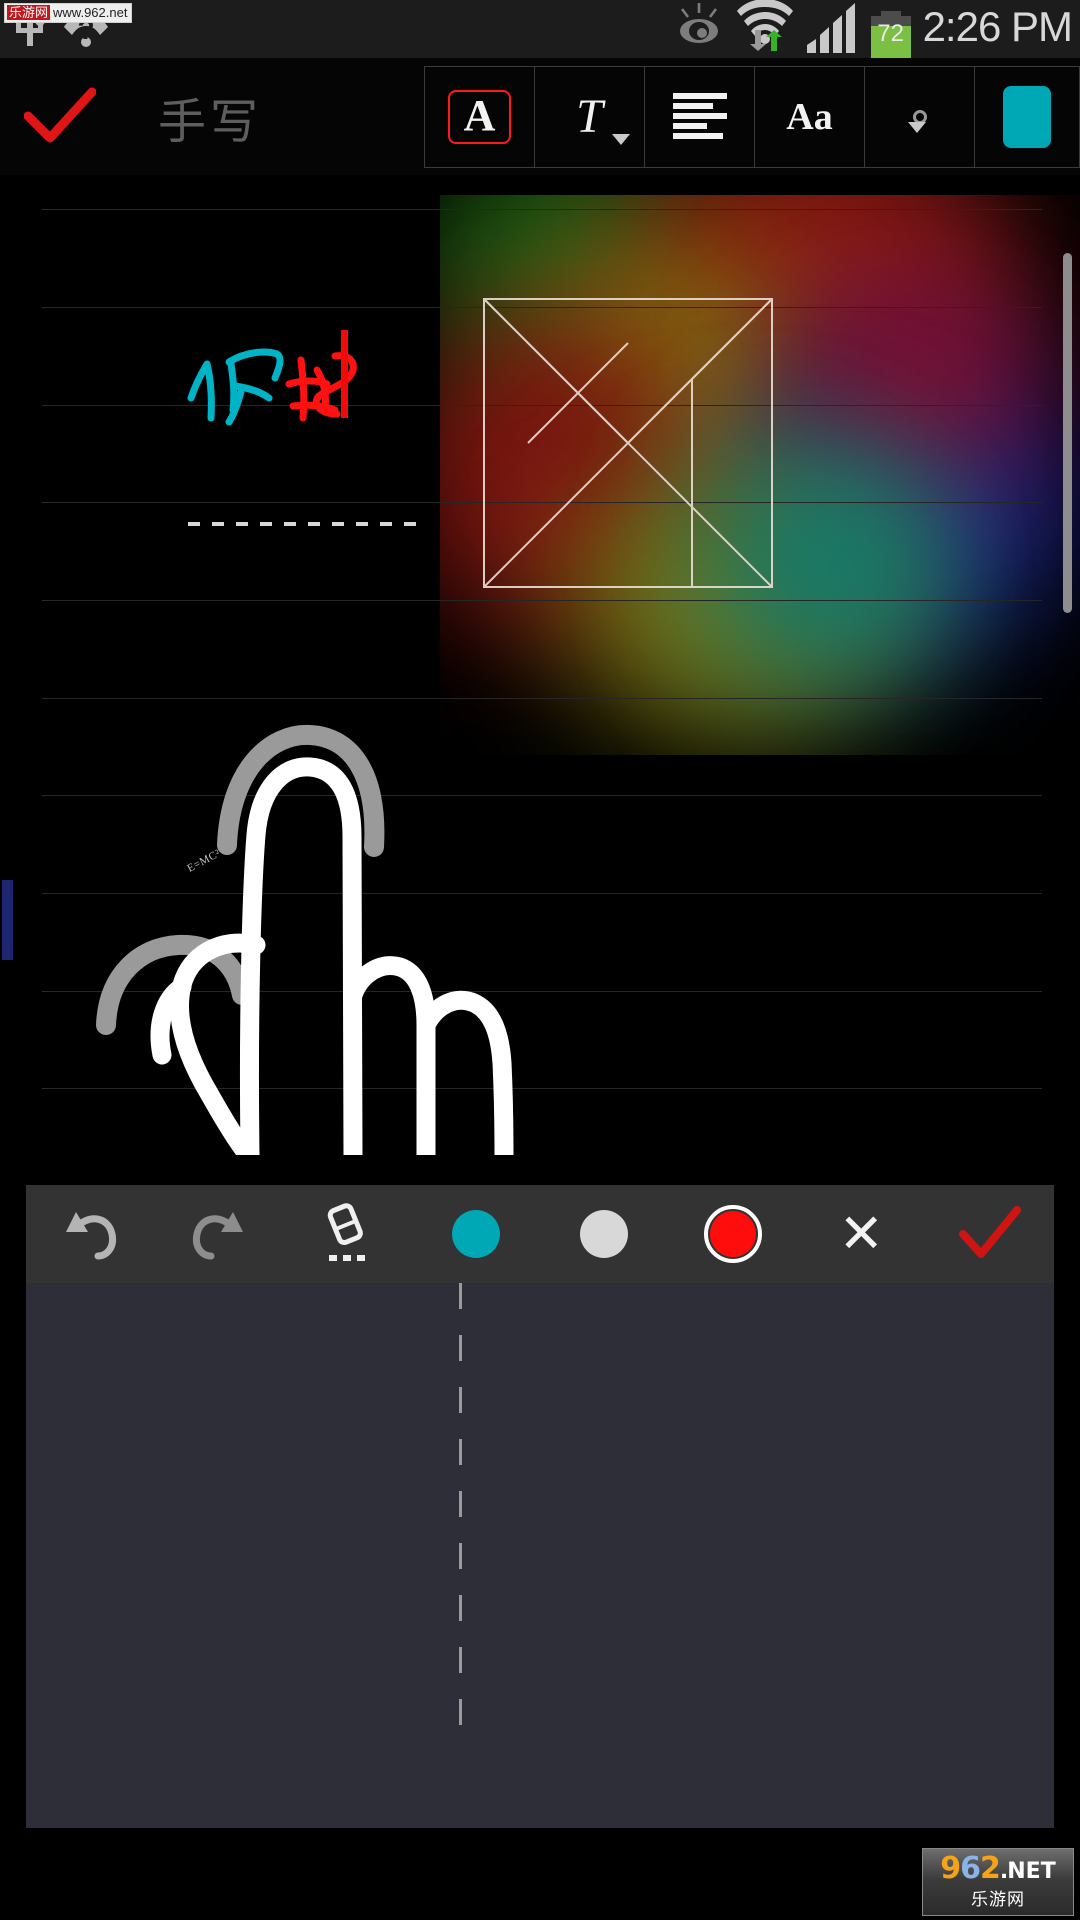 The image size is (1080, 1920). I want to click on color-swatch-frame, so click(917, 121).